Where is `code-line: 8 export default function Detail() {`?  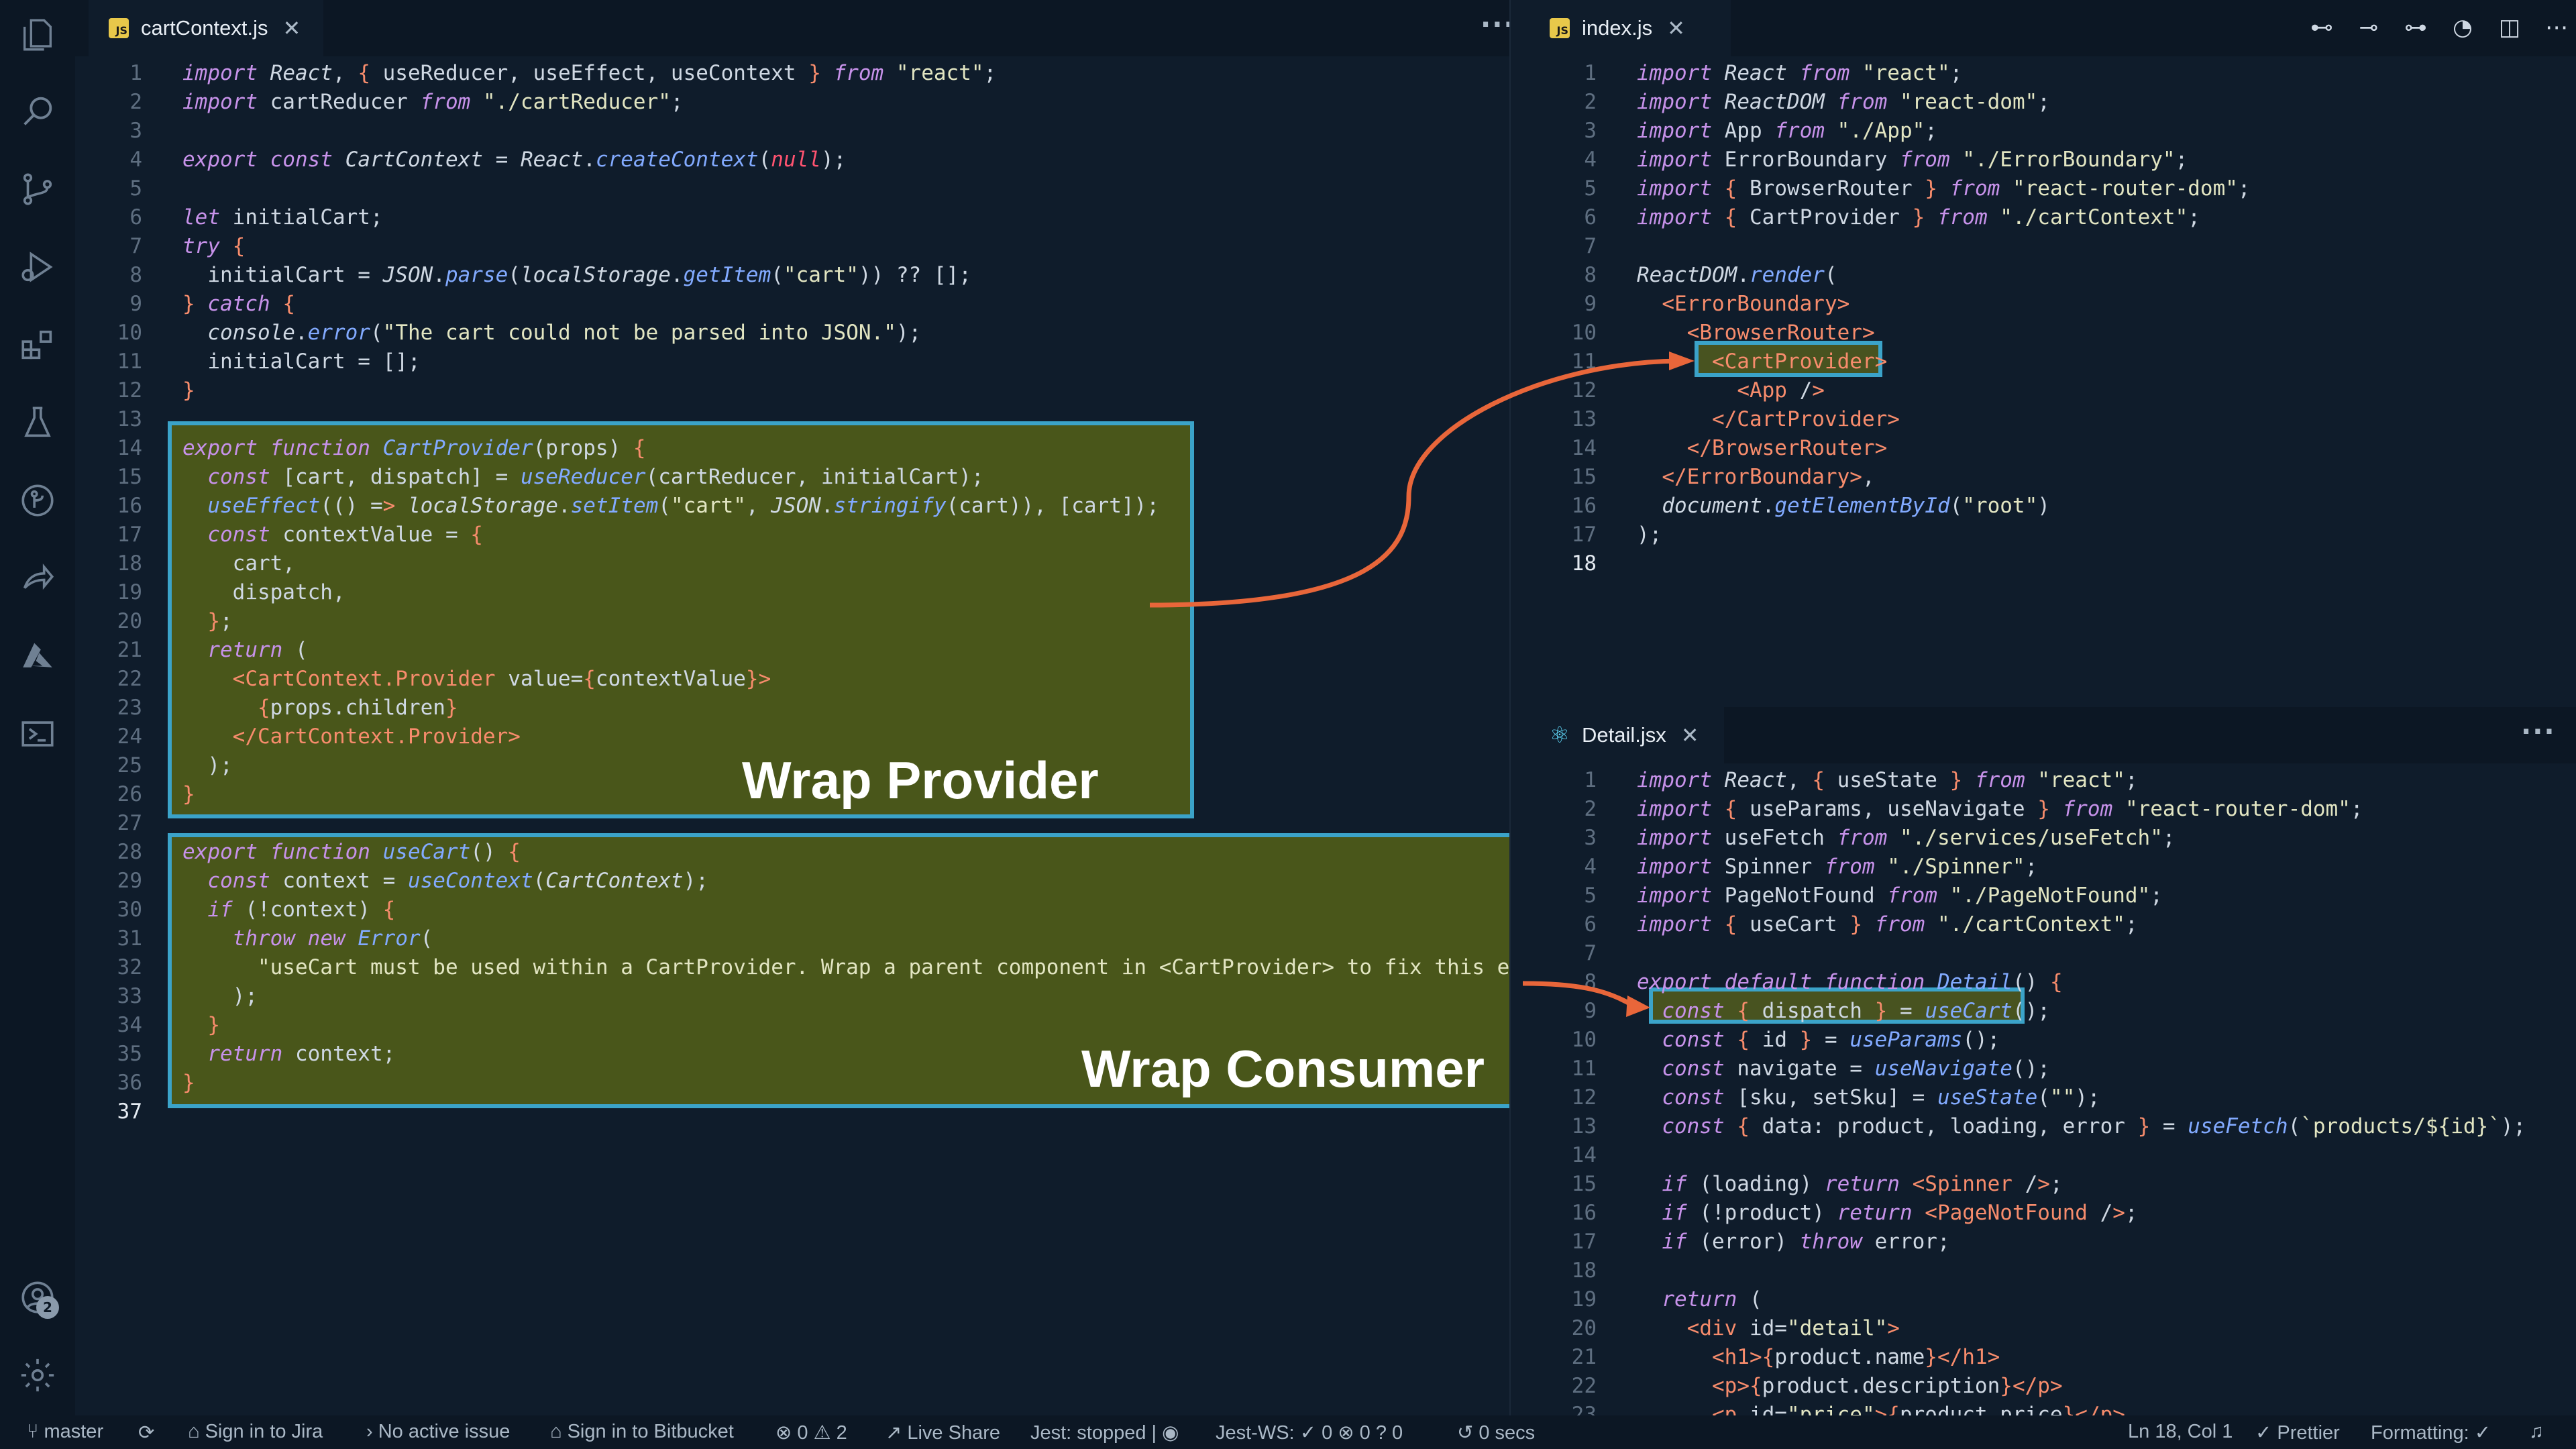
code-line: 8 export default function Detail() { is located at coordinates (2052, 982).